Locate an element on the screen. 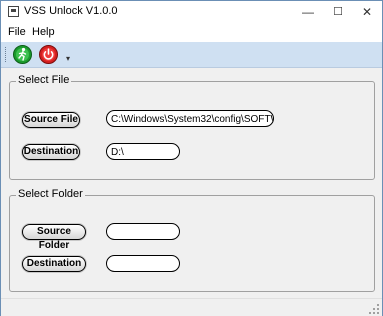 The width and height of the screenshot is (383, 316). select-folder-label: Select Folder is located at coordinates (50, 194).